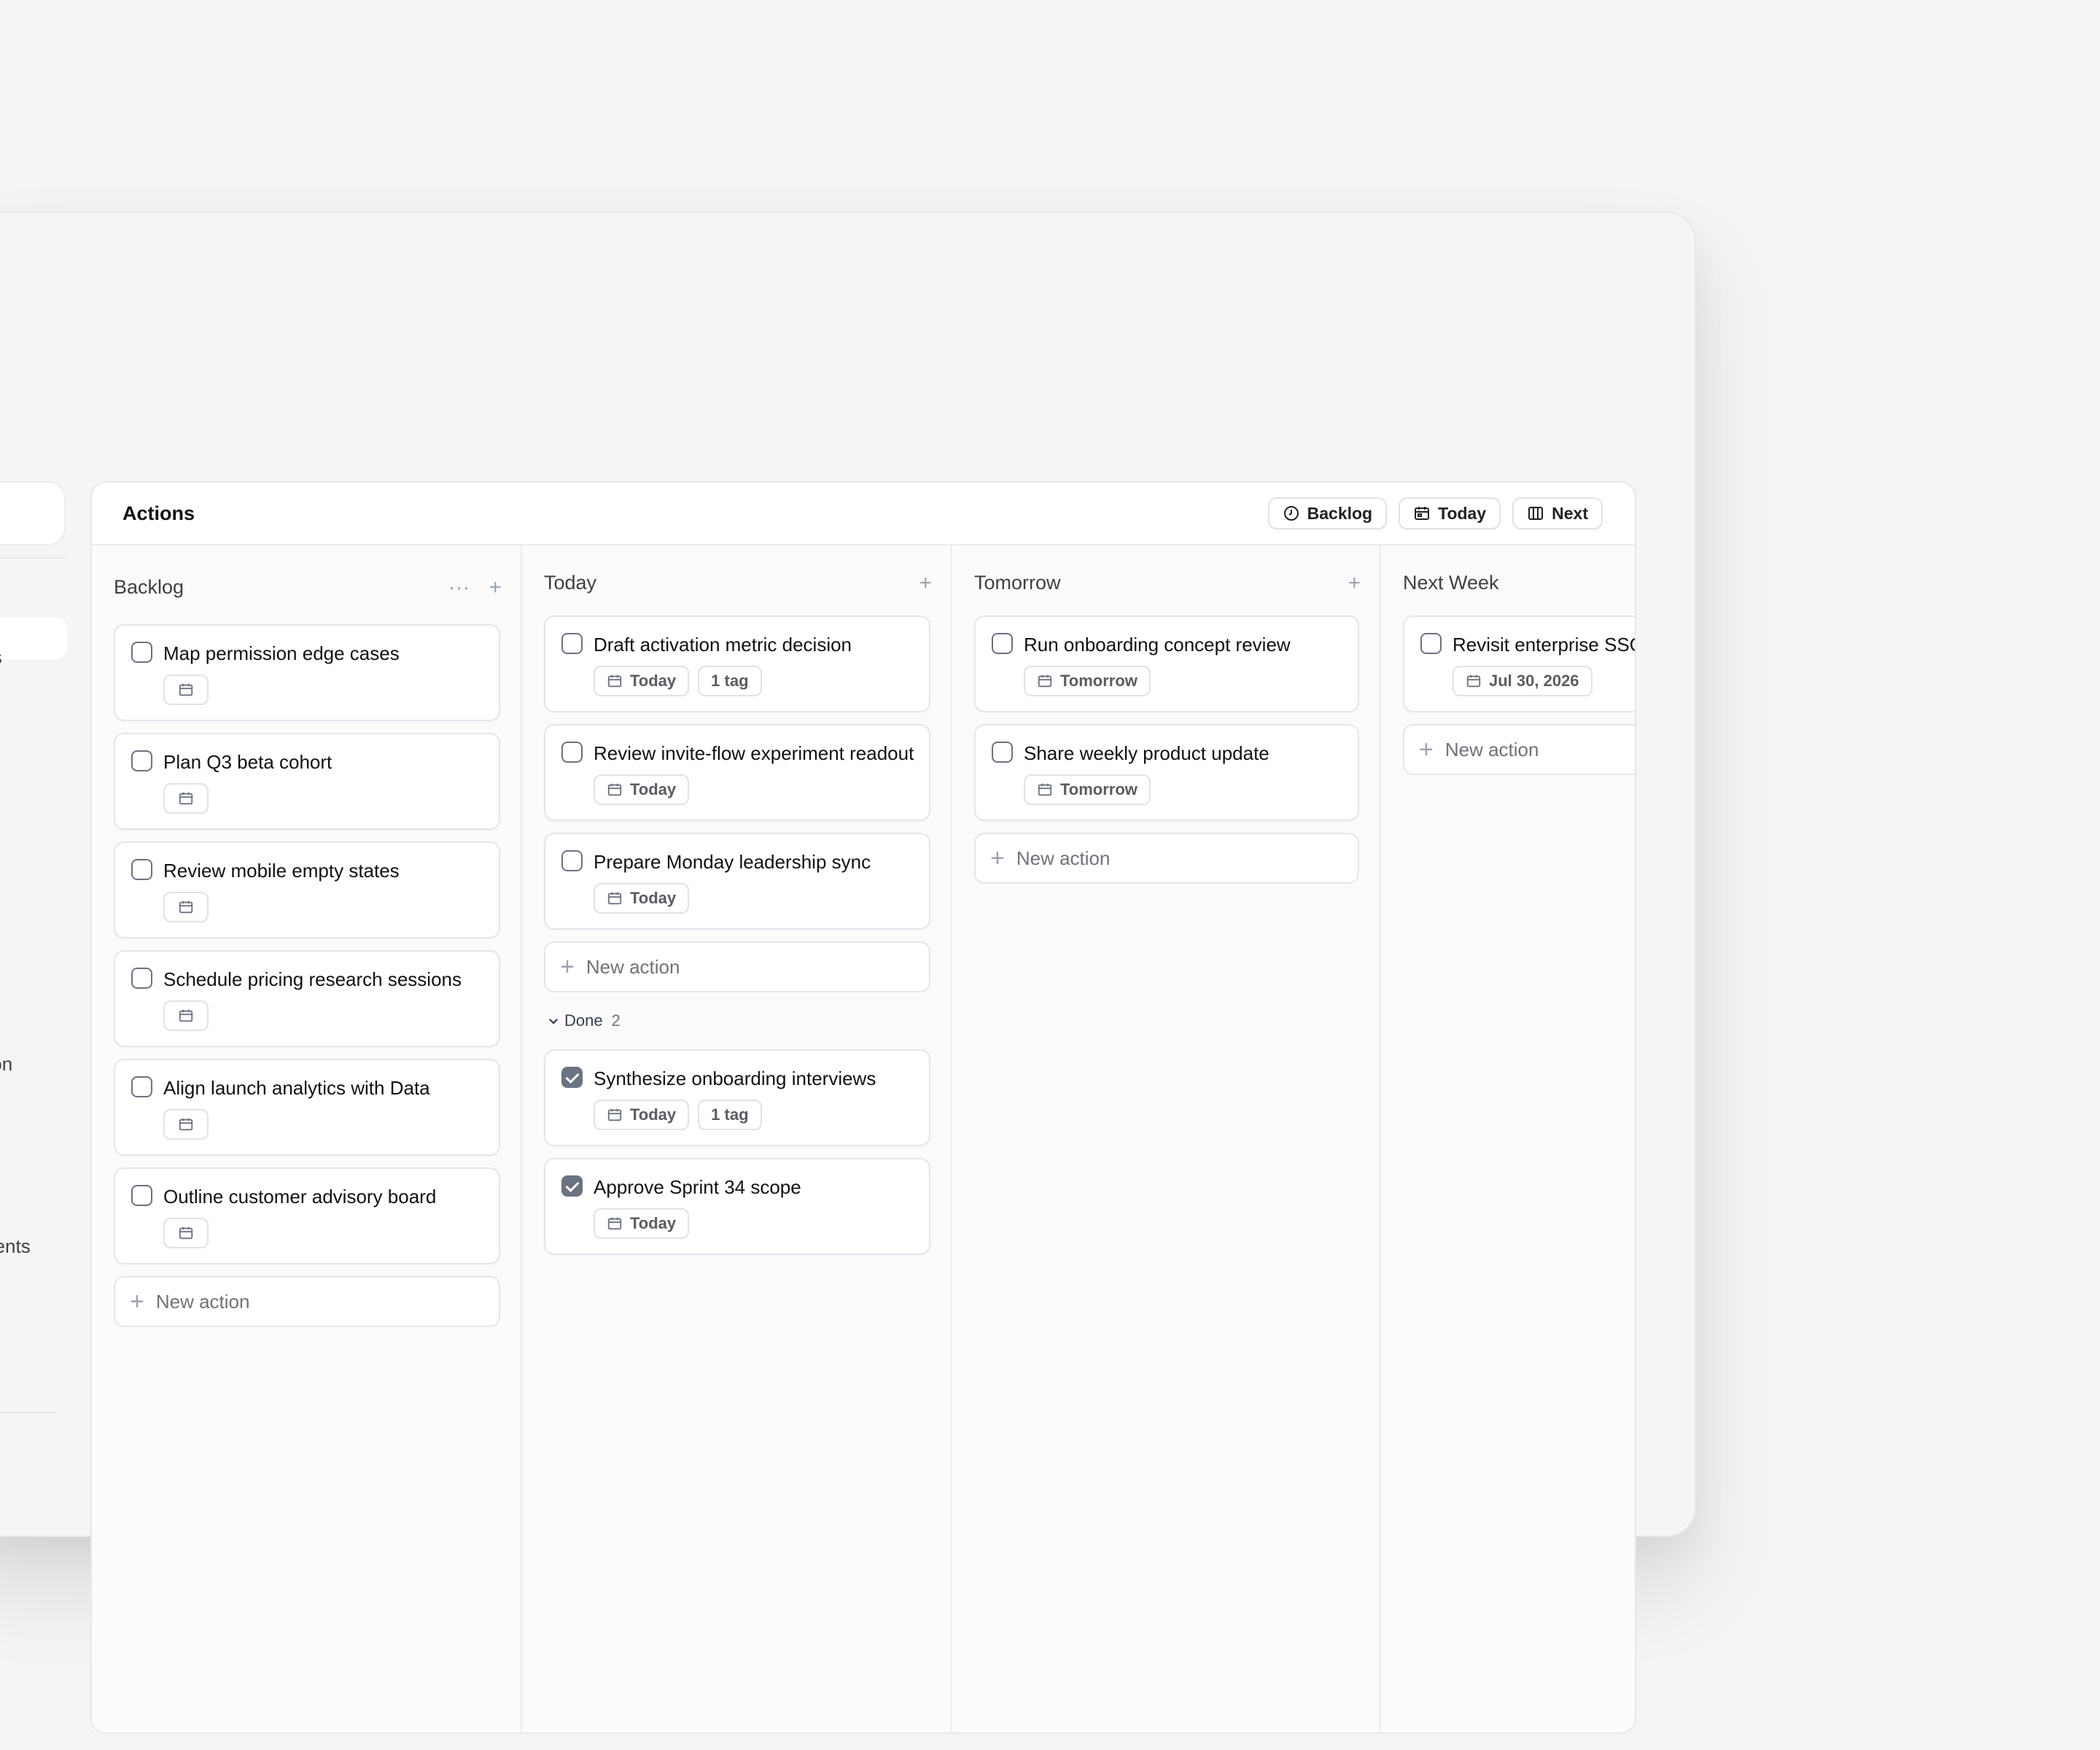  Describe the element at coordinates (553, 1021) in the screenshot. I see `chevron-down-icon` at that location.